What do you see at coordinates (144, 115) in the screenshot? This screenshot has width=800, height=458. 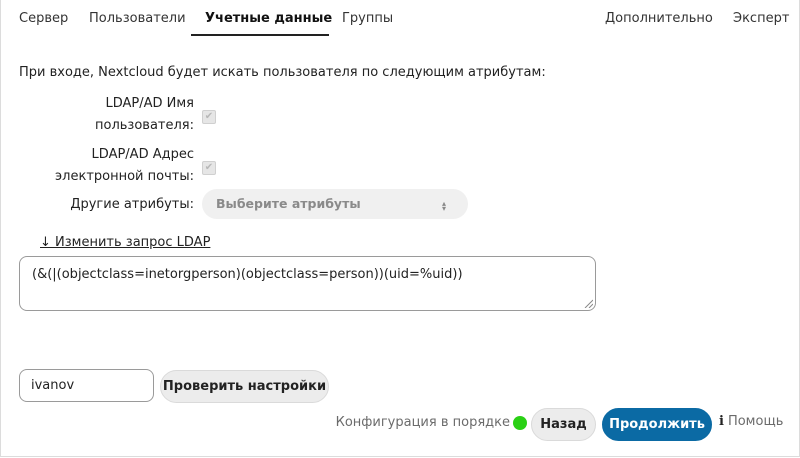 I see `attr-username-label: LDAP/AD Имя пользователя:` at bounding box center [144, 115].